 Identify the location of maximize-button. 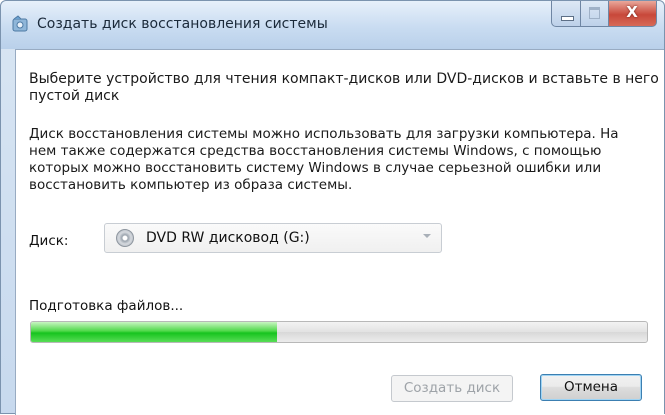
(595, 14).